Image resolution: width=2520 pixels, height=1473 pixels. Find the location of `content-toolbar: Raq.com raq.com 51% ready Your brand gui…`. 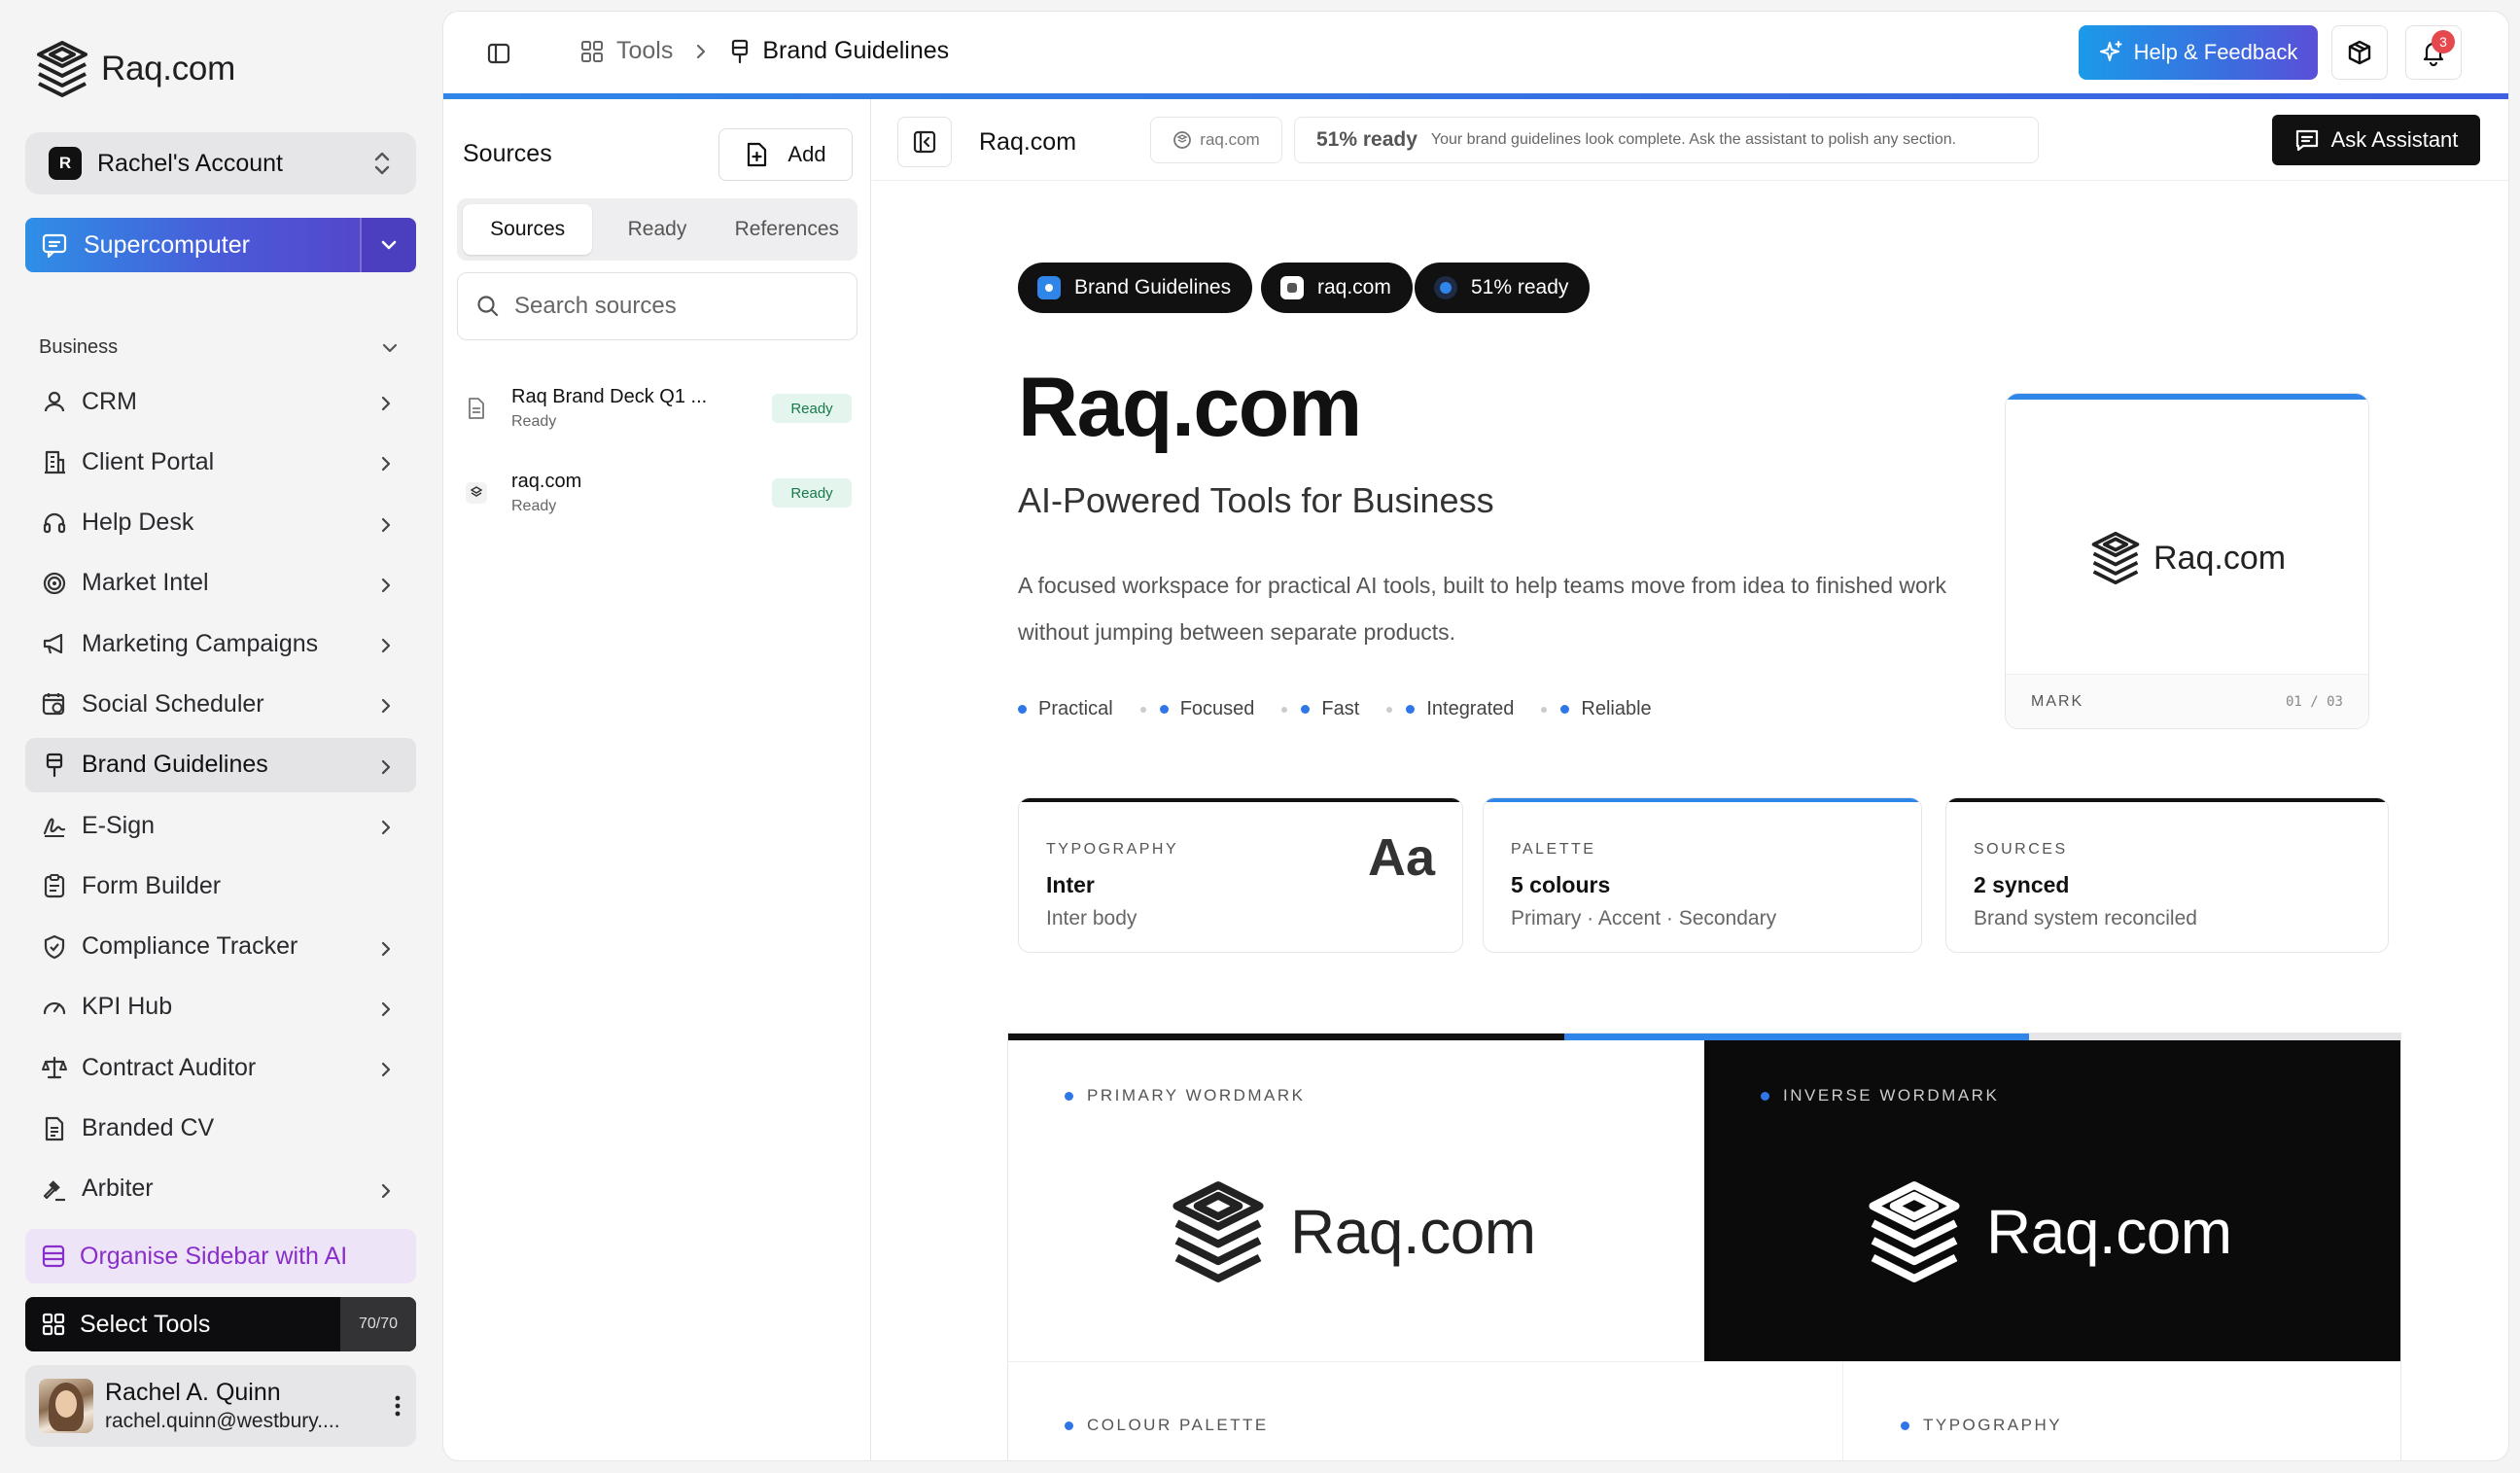

content-toolbar: Raq.com raq.com 51% ready Your brand gui… is located at coordinates (1690, 140).